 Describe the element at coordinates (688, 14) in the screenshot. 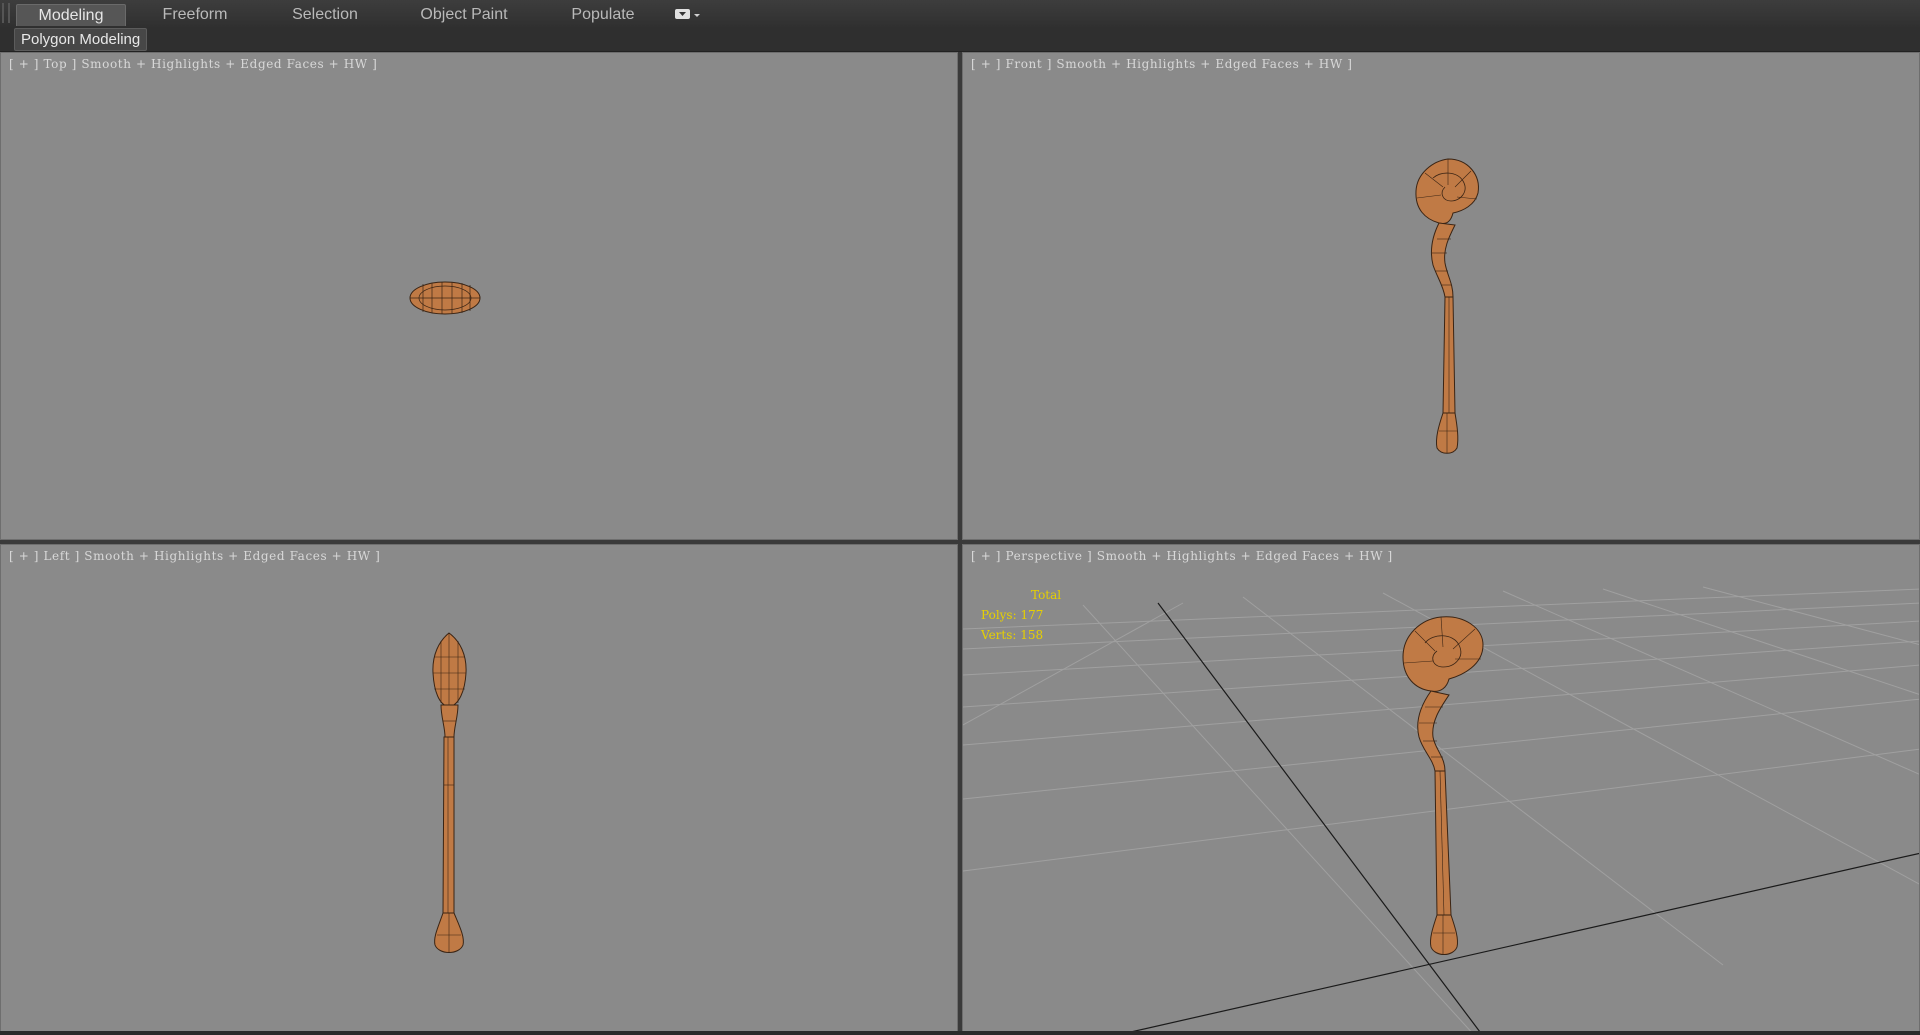

I see `ribbon-options-icon` at that location.